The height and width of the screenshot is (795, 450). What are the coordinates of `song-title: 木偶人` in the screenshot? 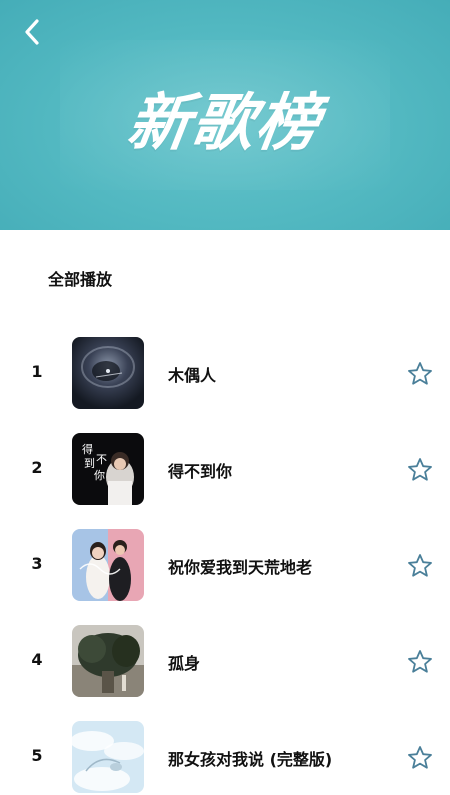 It's located at (192, 375).